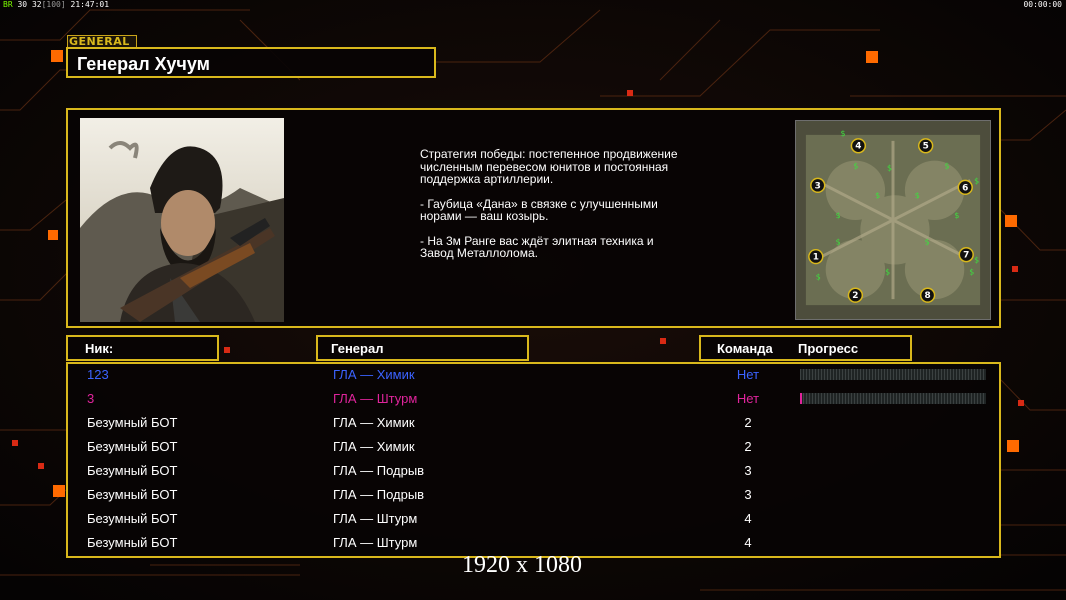 This screenshot has width=1066, height=600. I want to click on header-progress-label: Прогресс, so click(828, 348).